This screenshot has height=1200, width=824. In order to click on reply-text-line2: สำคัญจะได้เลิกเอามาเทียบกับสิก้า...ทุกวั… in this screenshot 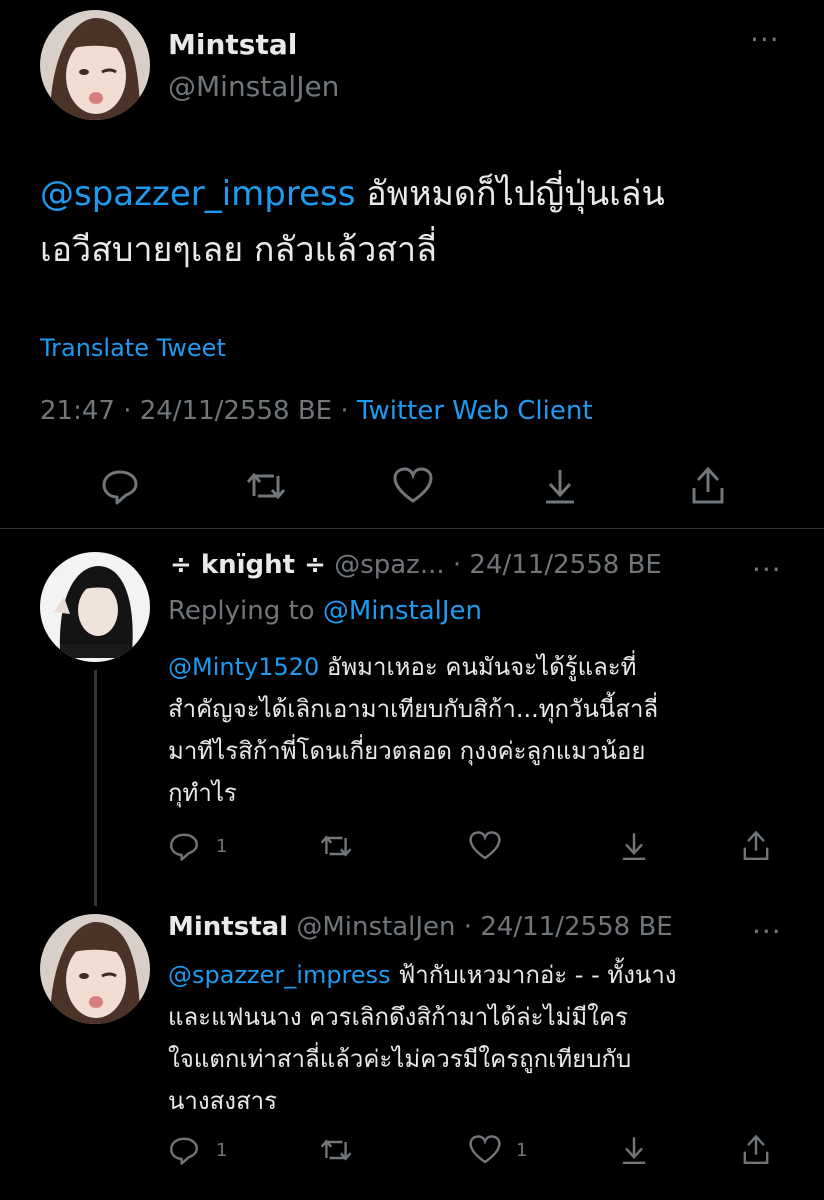, I will do `click(413, 709)`.